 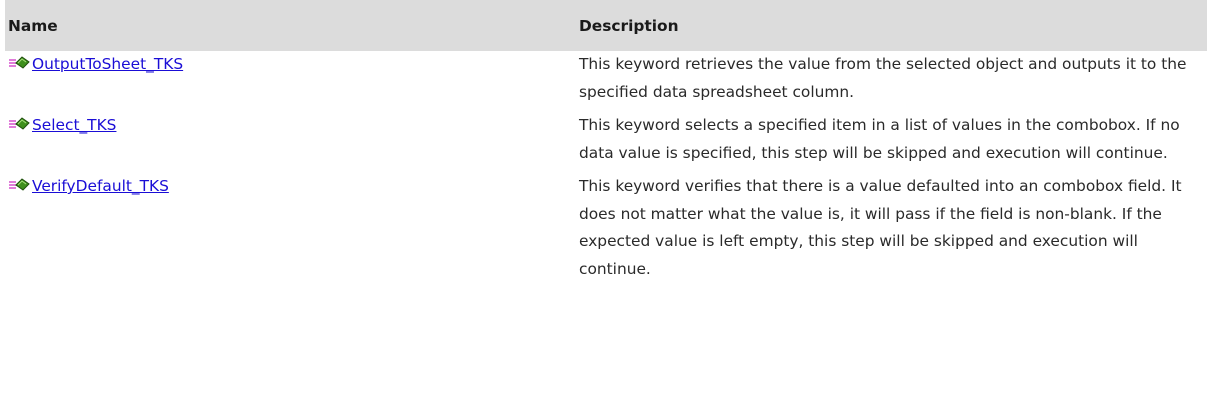 I want to click on column-header-name: Name, so click(x=290, y=25).